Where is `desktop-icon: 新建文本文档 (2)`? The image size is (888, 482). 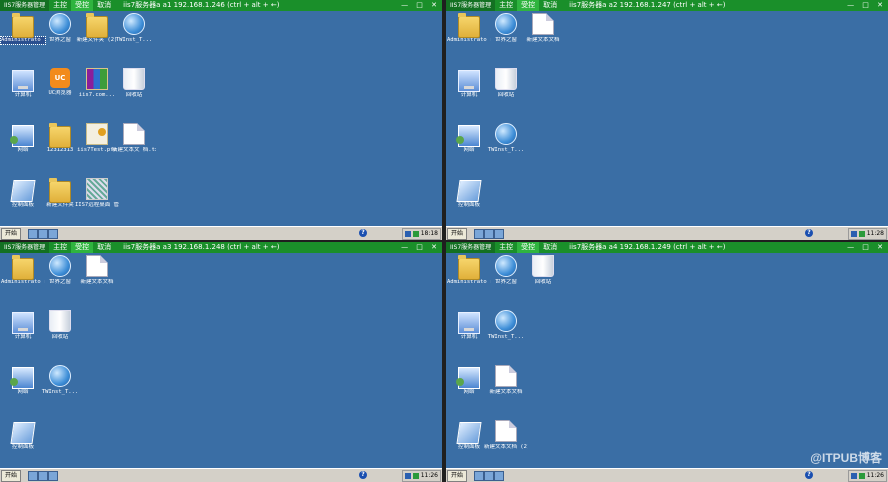
desktop-icon: 新建文本文档 (2) is located at coordinates (506, 435).